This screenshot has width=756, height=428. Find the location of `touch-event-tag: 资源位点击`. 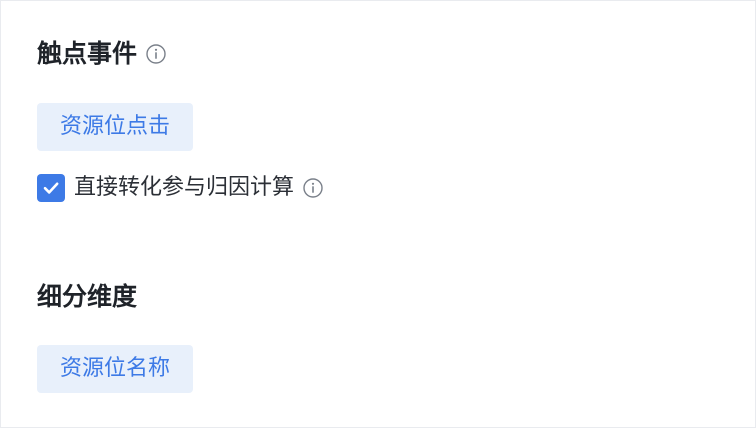

touch-event-tag: 资源位点击 is located at coordinates (115, 127).